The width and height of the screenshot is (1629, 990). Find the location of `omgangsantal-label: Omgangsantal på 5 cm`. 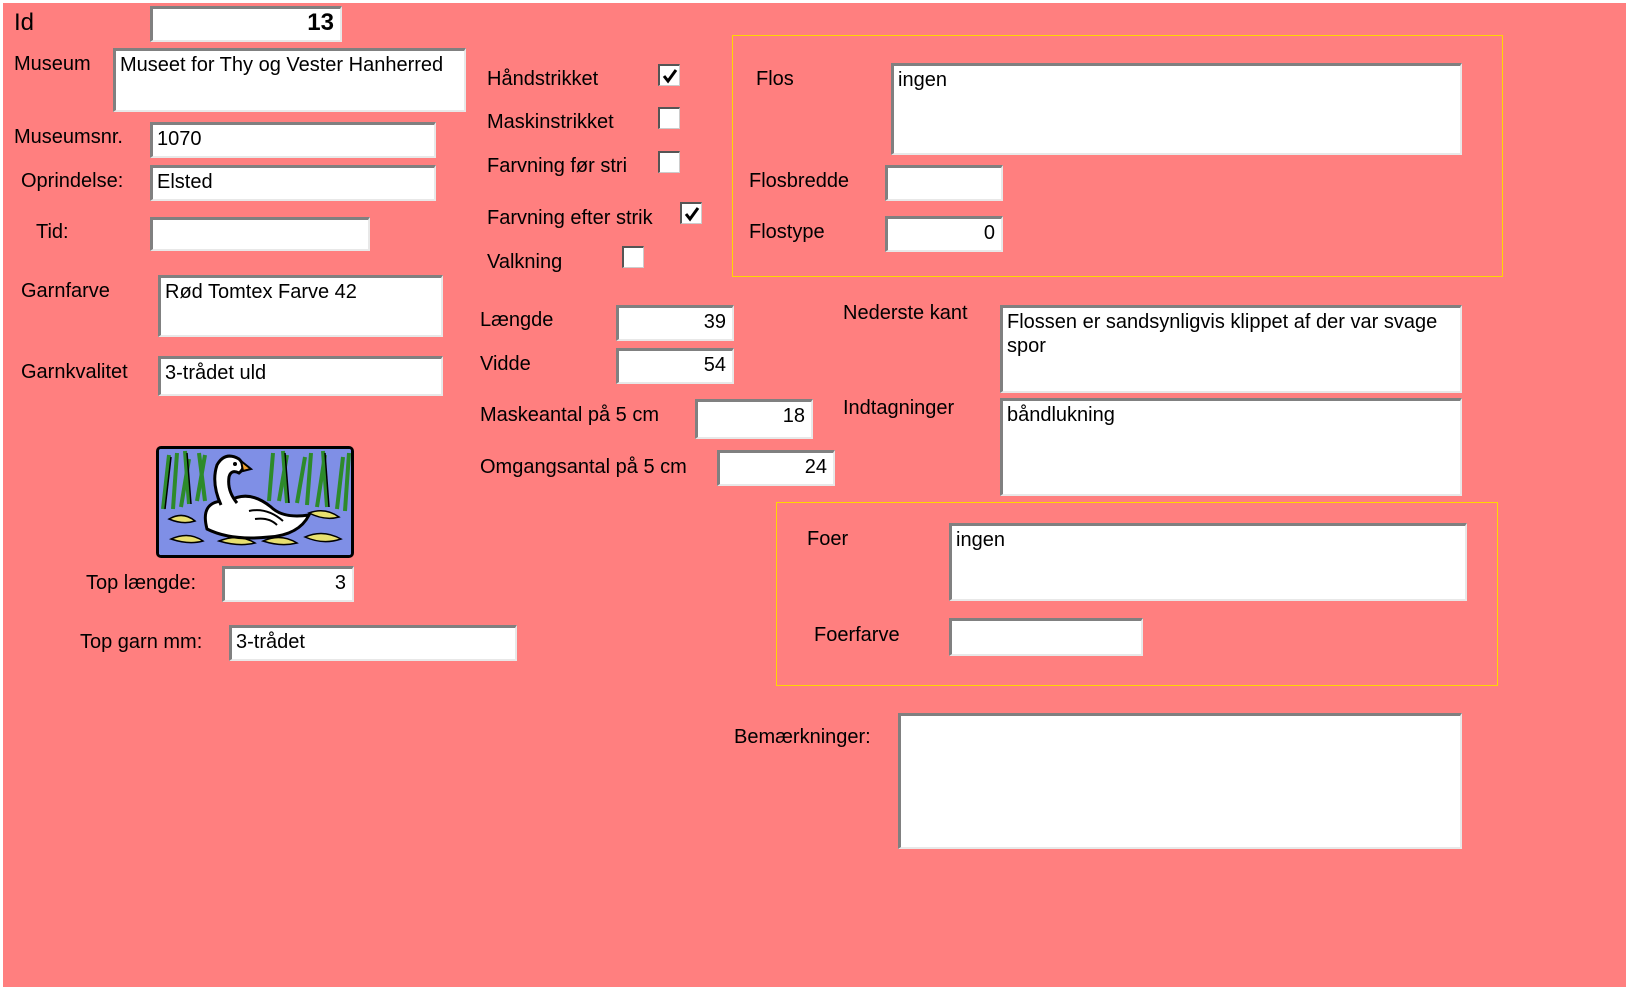

omgangsantal-label: Omgangsantal på 5 cm is located at coordinates (583, 467).